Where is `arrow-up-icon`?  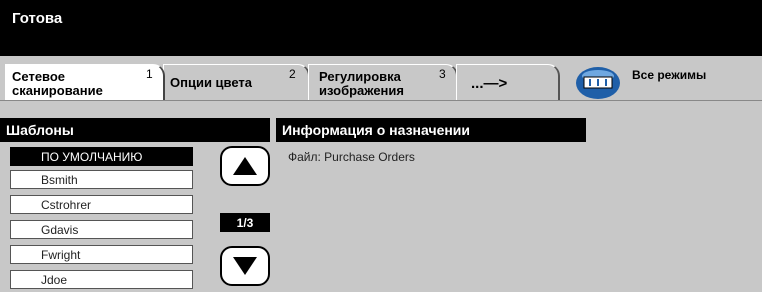
arrow-up-icon is located at coordinates (245, 166).